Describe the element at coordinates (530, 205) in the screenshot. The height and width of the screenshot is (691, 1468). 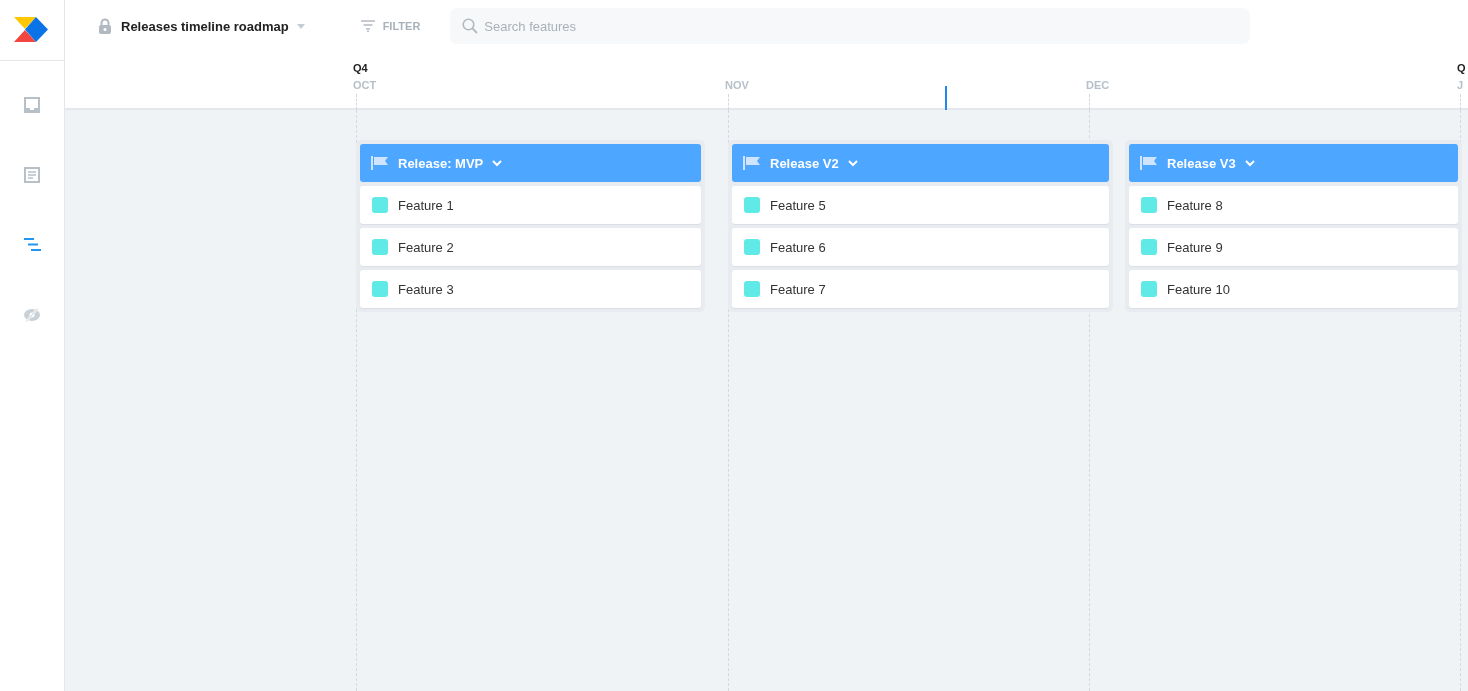
I see `feature-card: Feature 1` at that location.